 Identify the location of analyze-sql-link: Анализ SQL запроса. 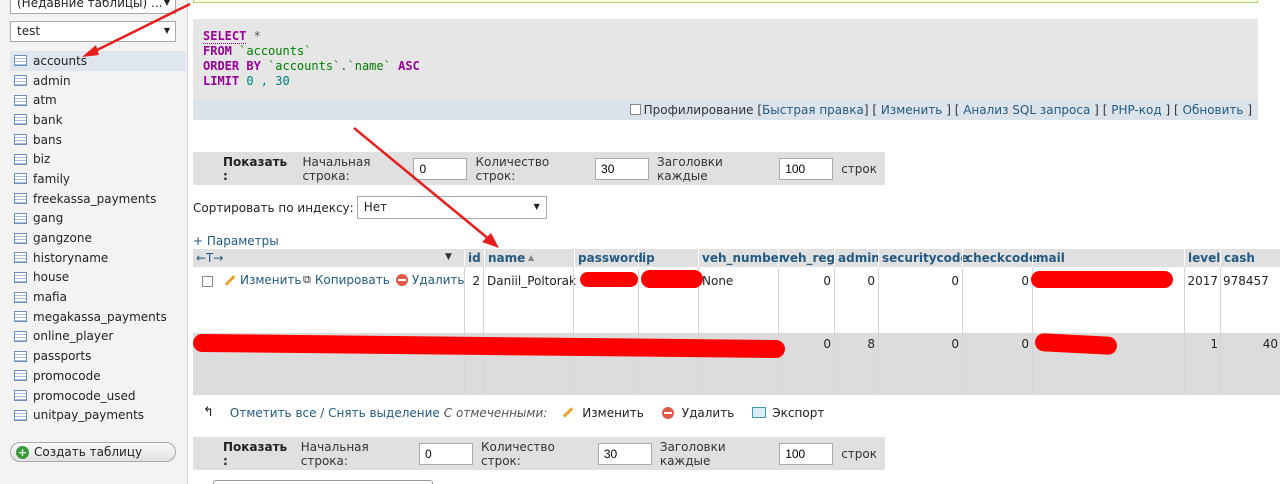
(1026, 110).